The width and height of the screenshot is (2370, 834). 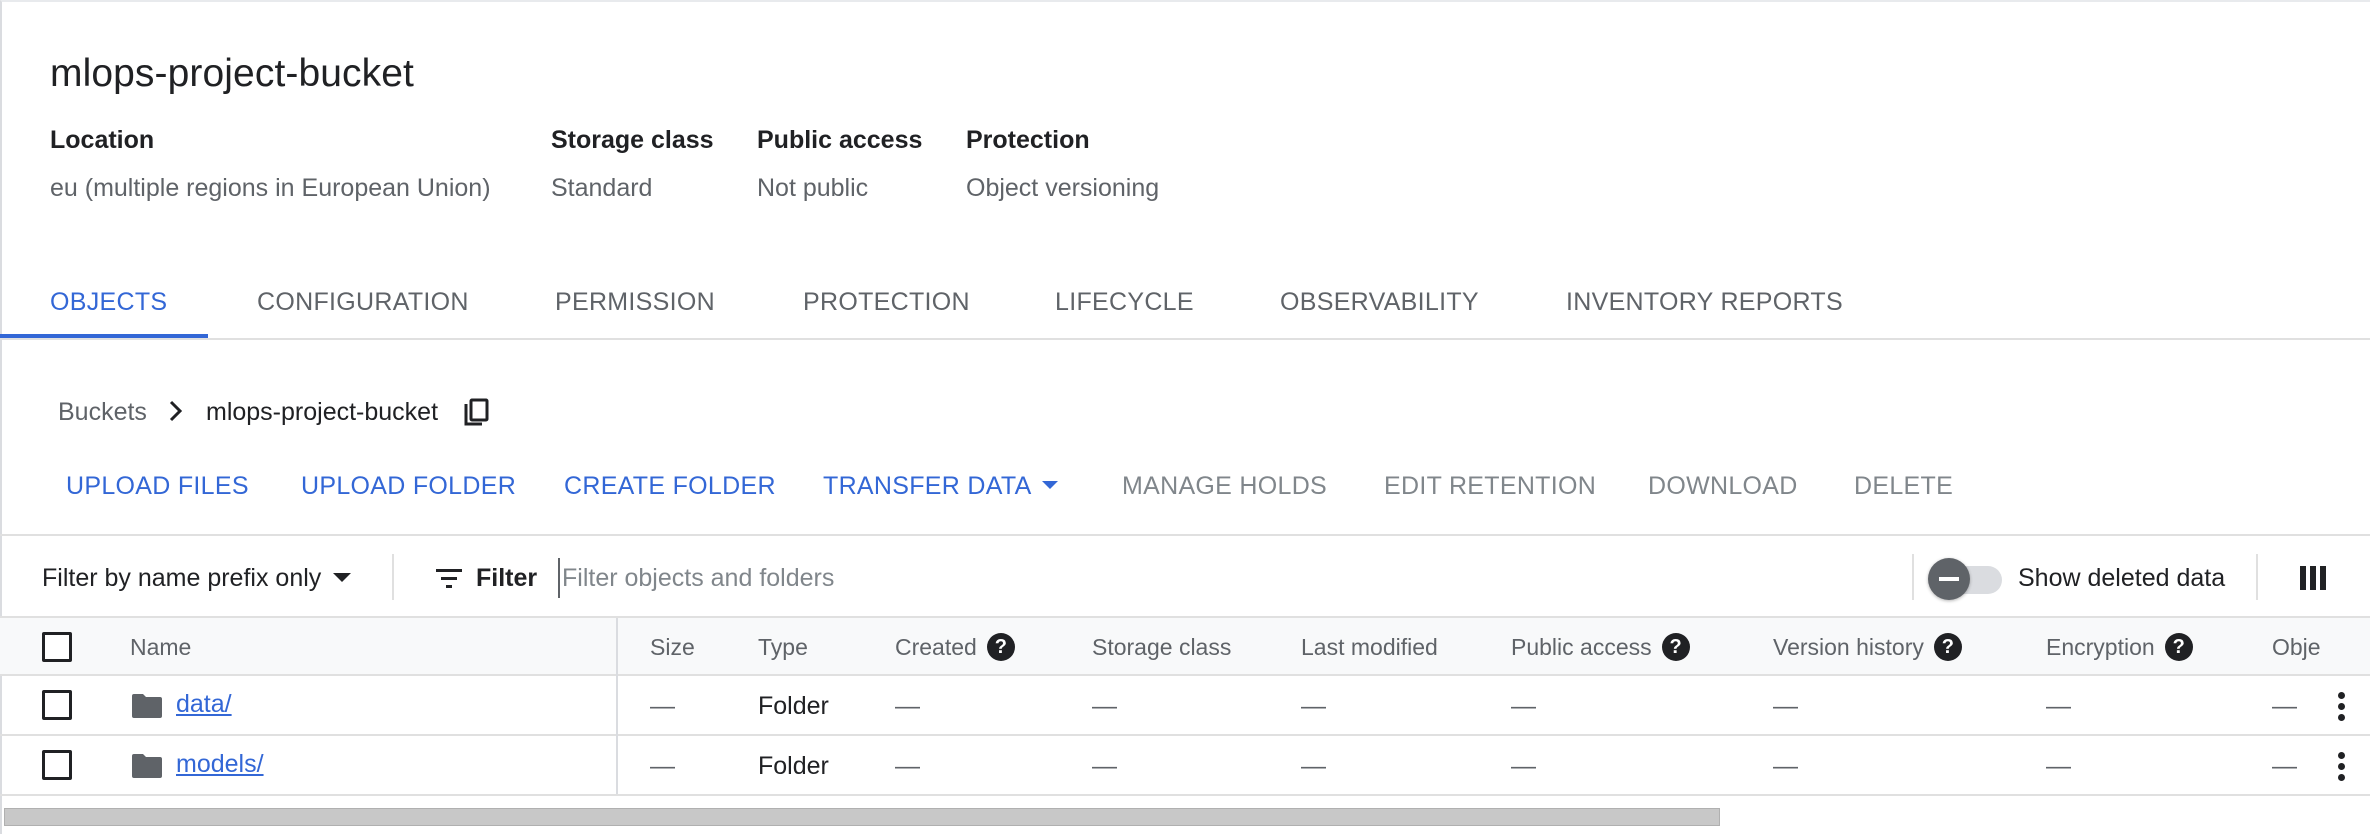 I want to click on create-folder-button: CREATE FOLDER, so click(x=670, y=486).